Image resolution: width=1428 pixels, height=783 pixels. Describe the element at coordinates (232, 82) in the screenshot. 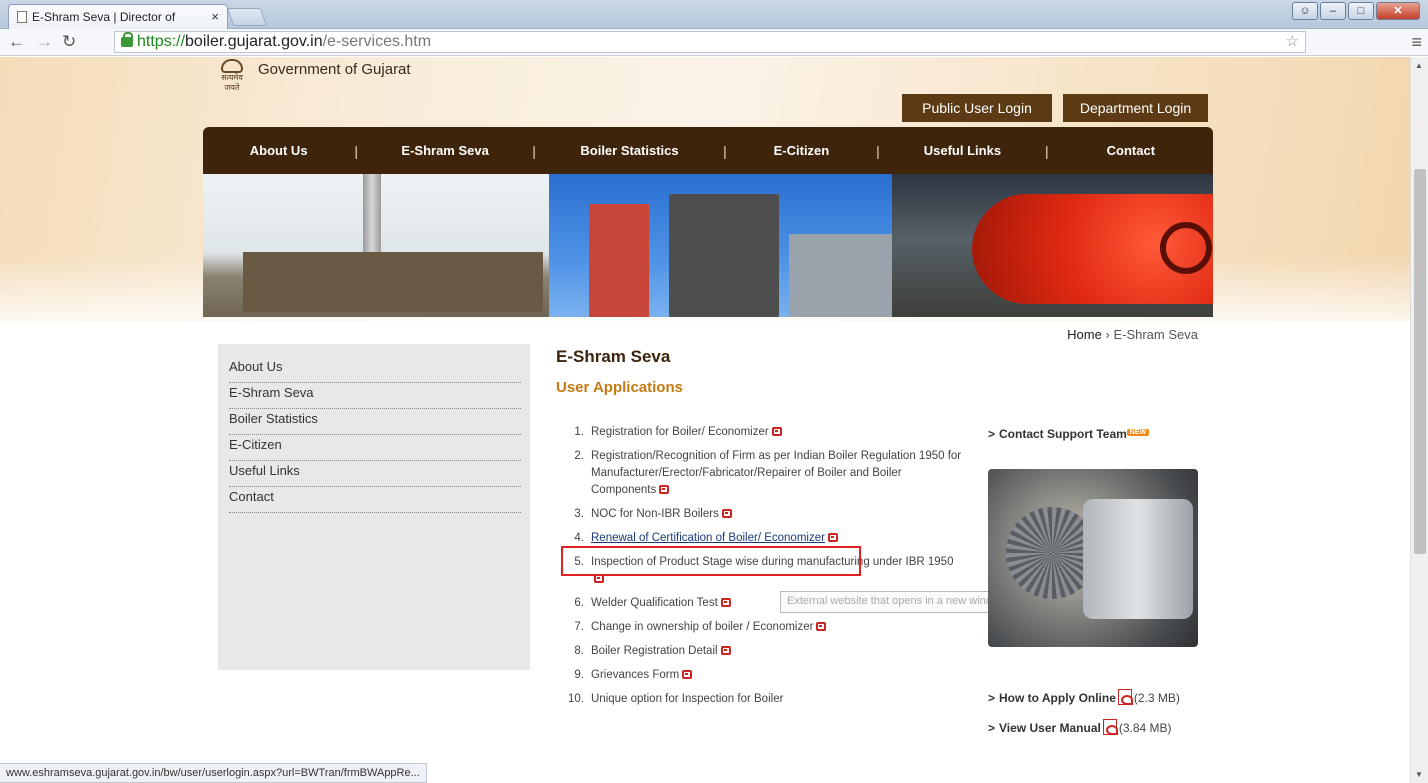

I see `emblem-text: सत्यमेव जयते` at that location.